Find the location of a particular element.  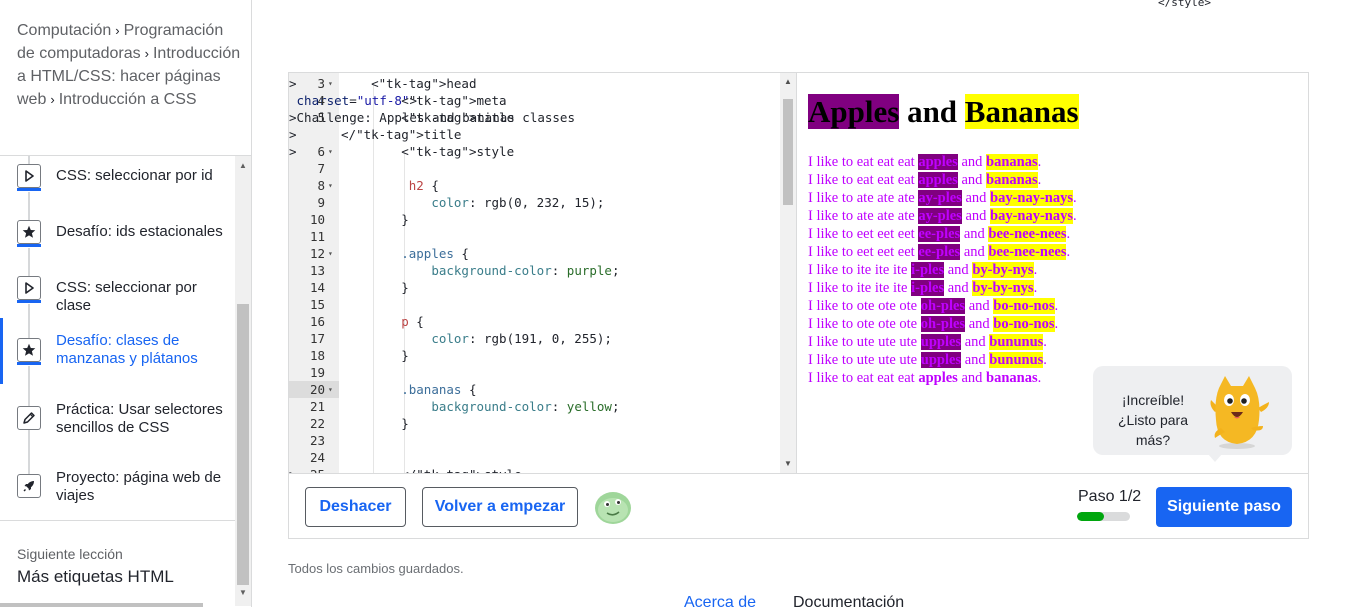

lesson-item-desafio-ids-estacionales: Desafío: ids estacionales is located at coordinates (117, 246).